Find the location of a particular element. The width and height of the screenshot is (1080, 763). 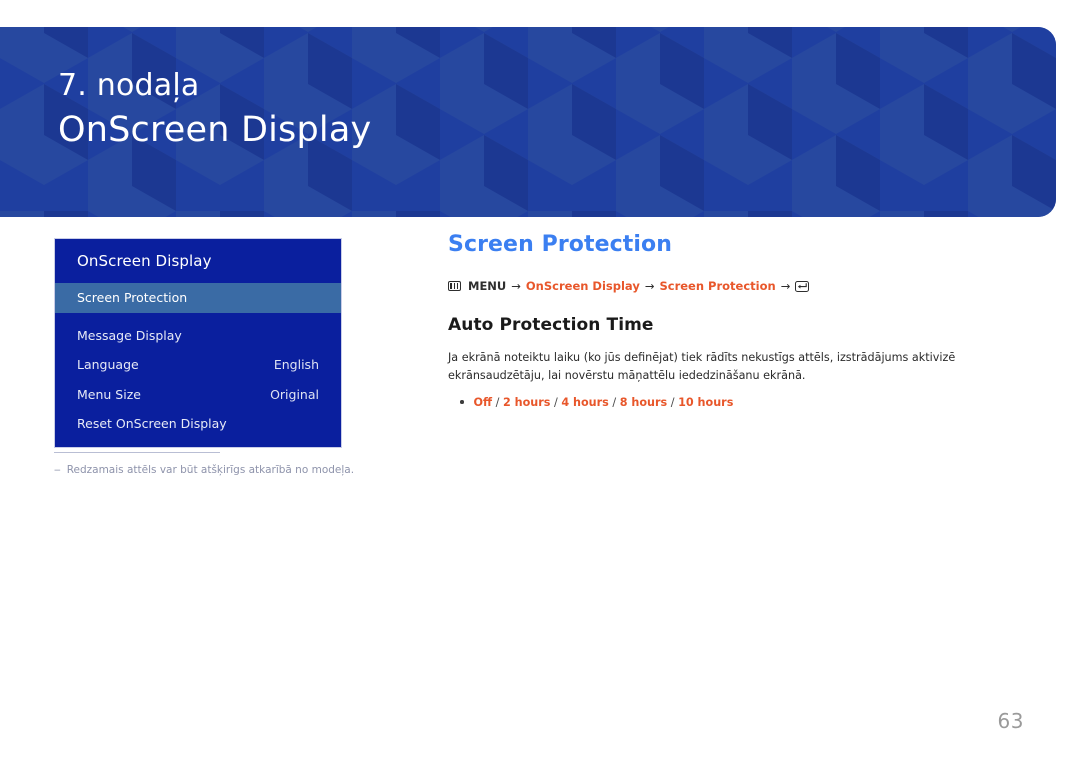

osd-menu-item-message-display: Message Display is located at coordinates (198, 336).